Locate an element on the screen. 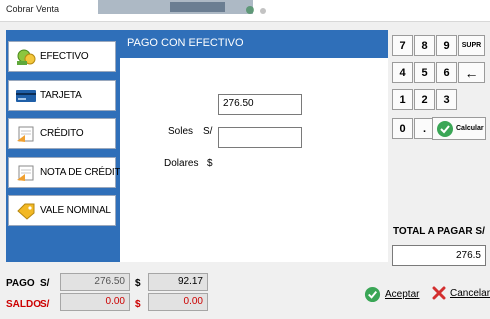  key-3: 3 is located at coordinates (446, 99).